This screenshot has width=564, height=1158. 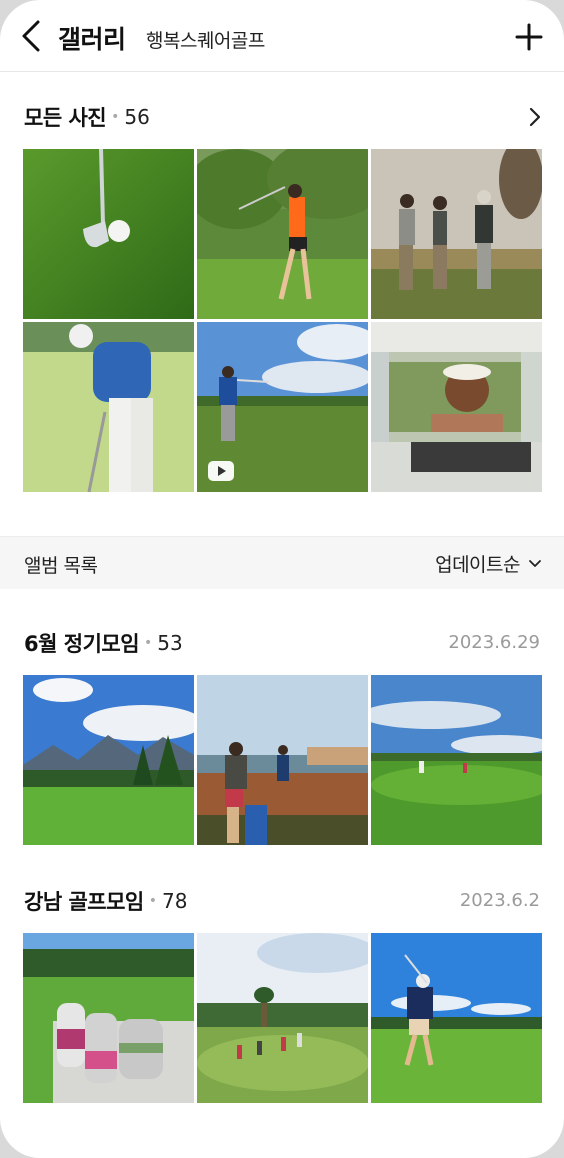 I want to click on album-list-label: 앨범 목록, so click(x=61, y=566).